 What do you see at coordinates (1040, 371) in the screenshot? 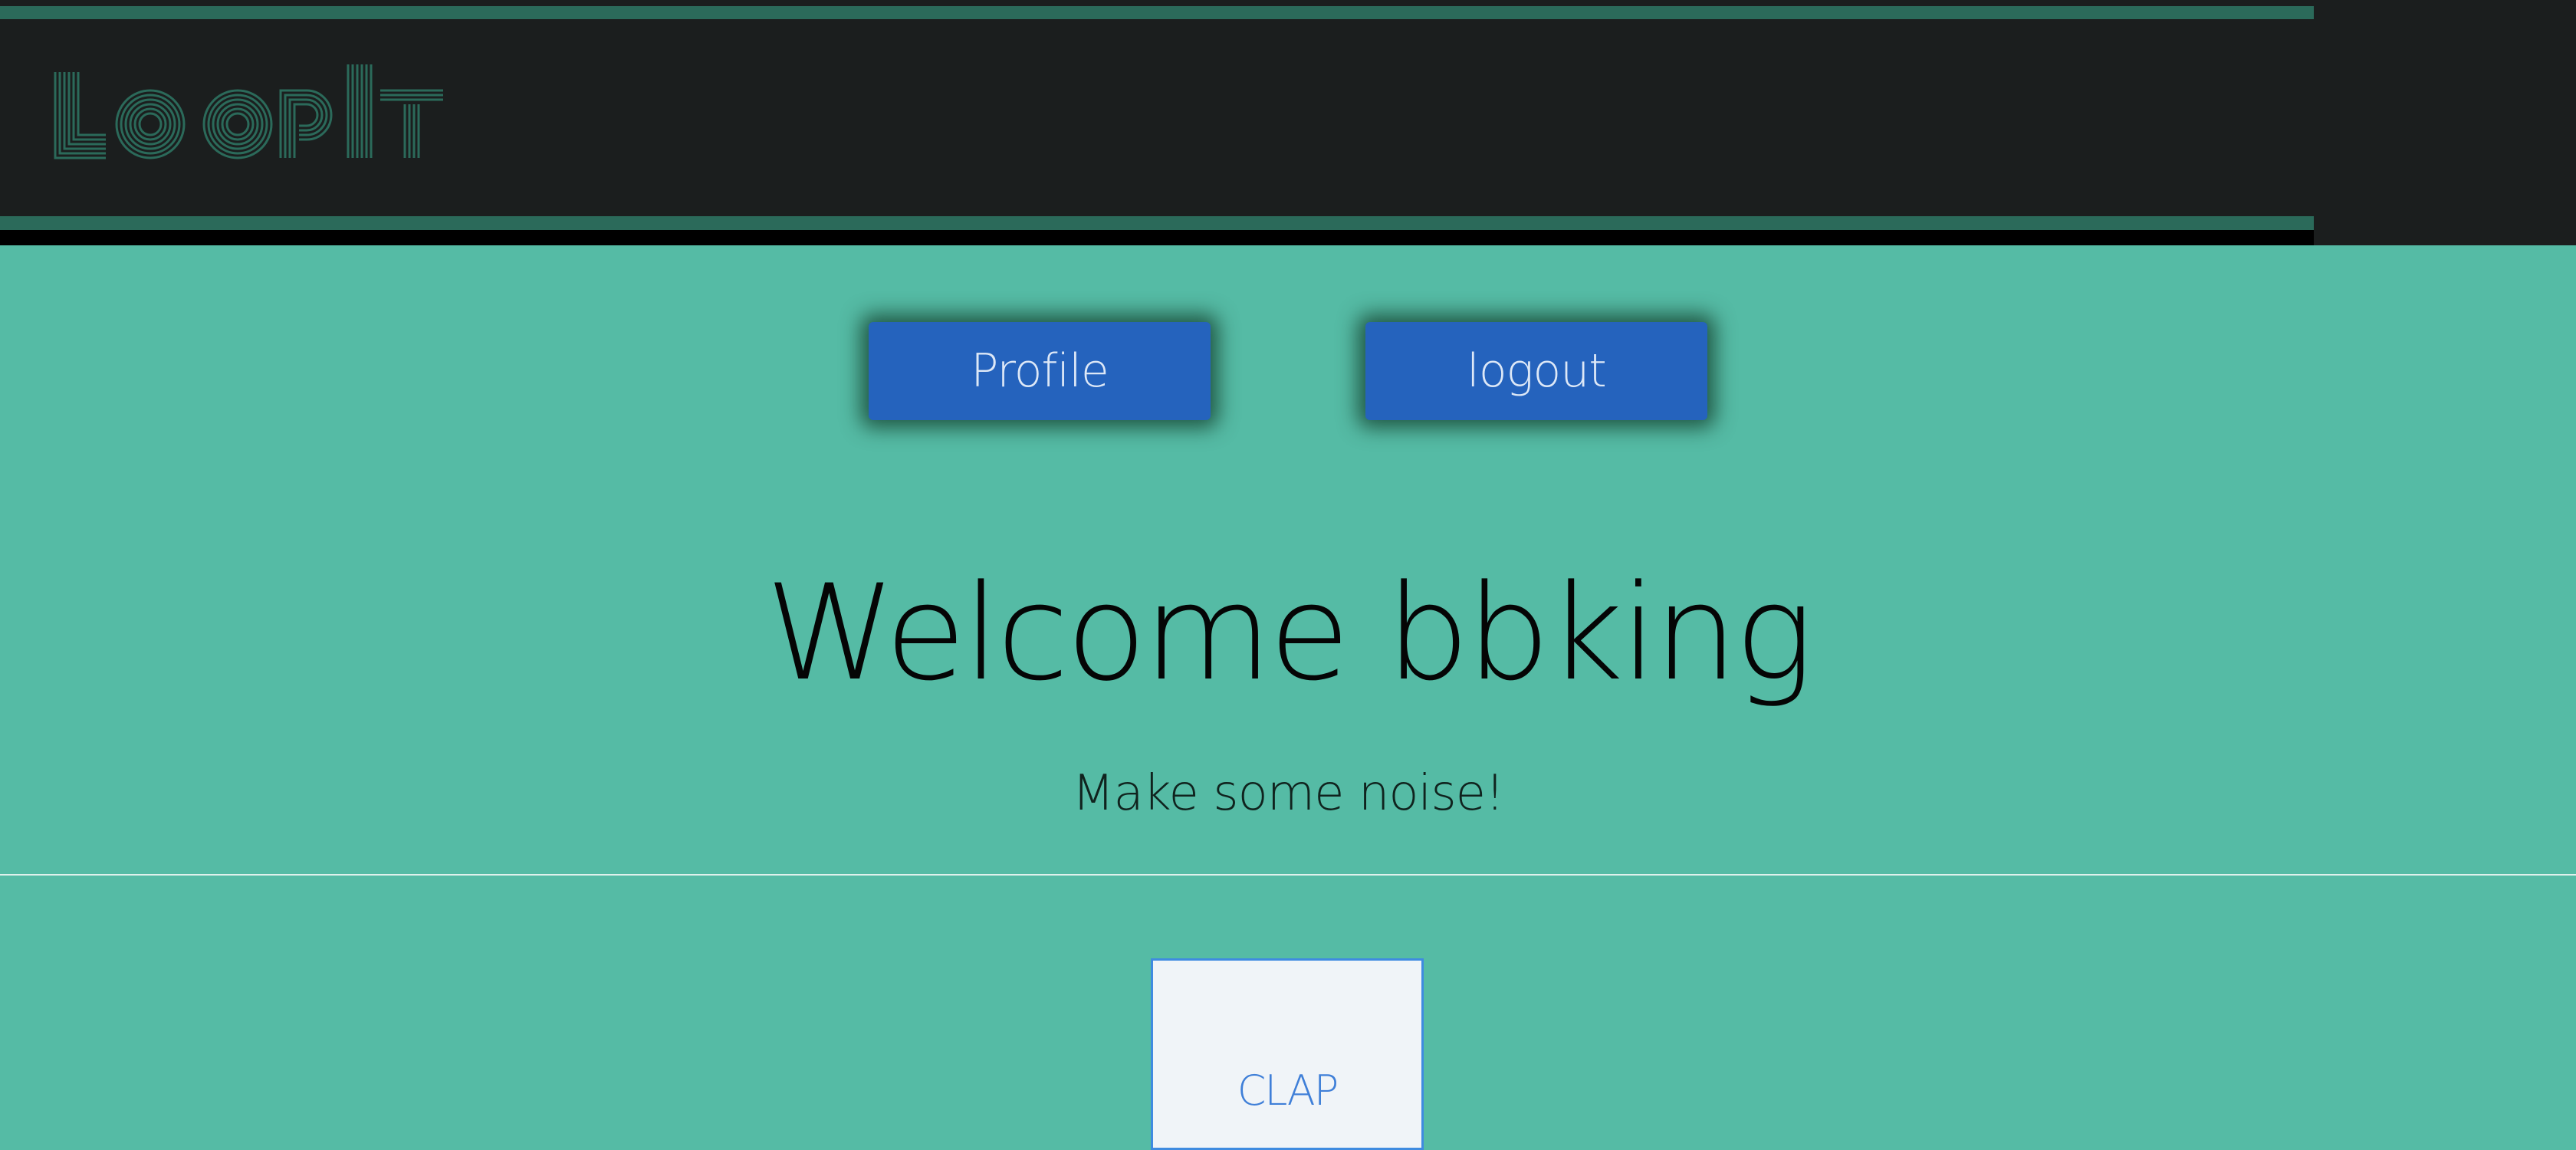
I see `profile-button: Profile` at bounding box center [1040, 371].